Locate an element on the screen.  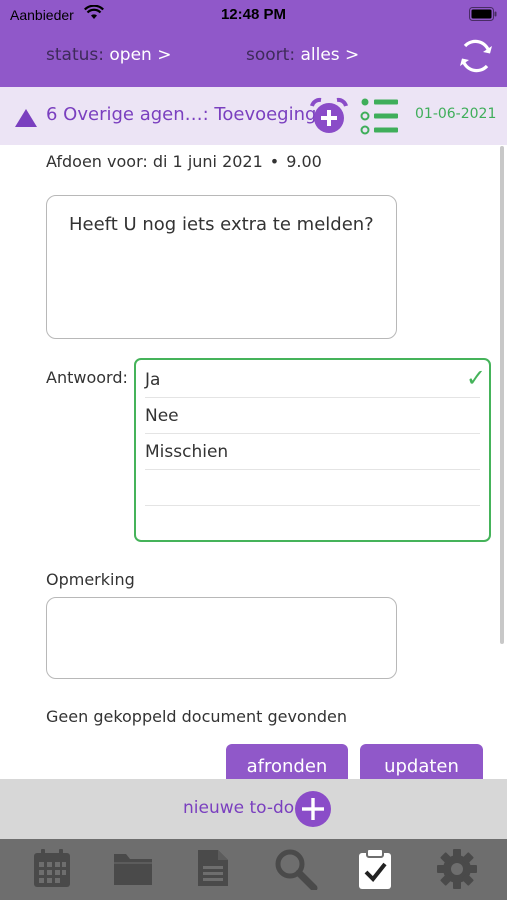
task-date: 01-06-2021 is located at coordinates (456, 114).